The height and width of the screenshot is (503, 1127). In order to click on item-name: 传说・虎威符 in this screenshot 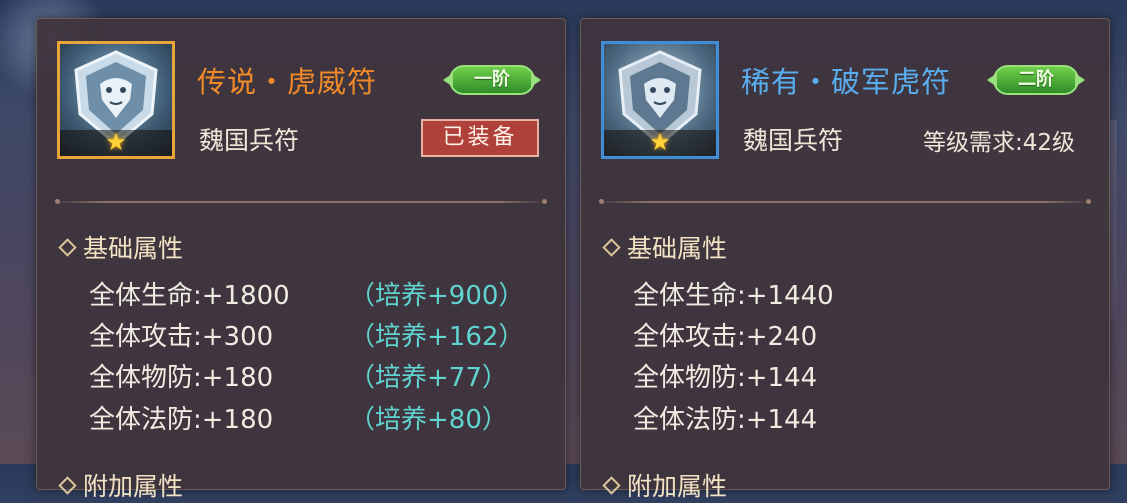, I will do `click(287, 82)`.